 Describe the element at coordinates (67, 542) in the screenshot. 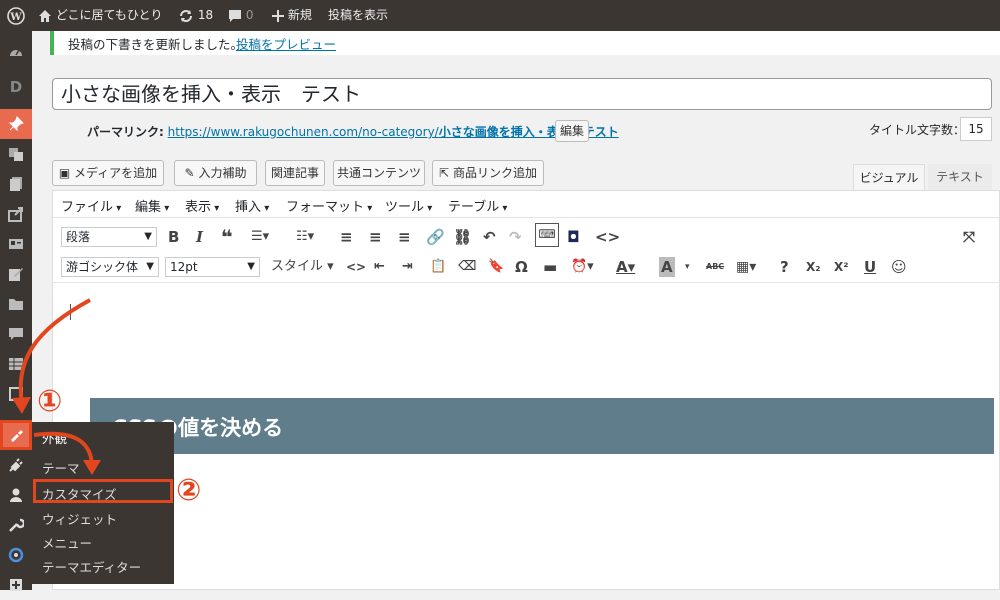

I see `menu-item-menus: メニュー` at that location.